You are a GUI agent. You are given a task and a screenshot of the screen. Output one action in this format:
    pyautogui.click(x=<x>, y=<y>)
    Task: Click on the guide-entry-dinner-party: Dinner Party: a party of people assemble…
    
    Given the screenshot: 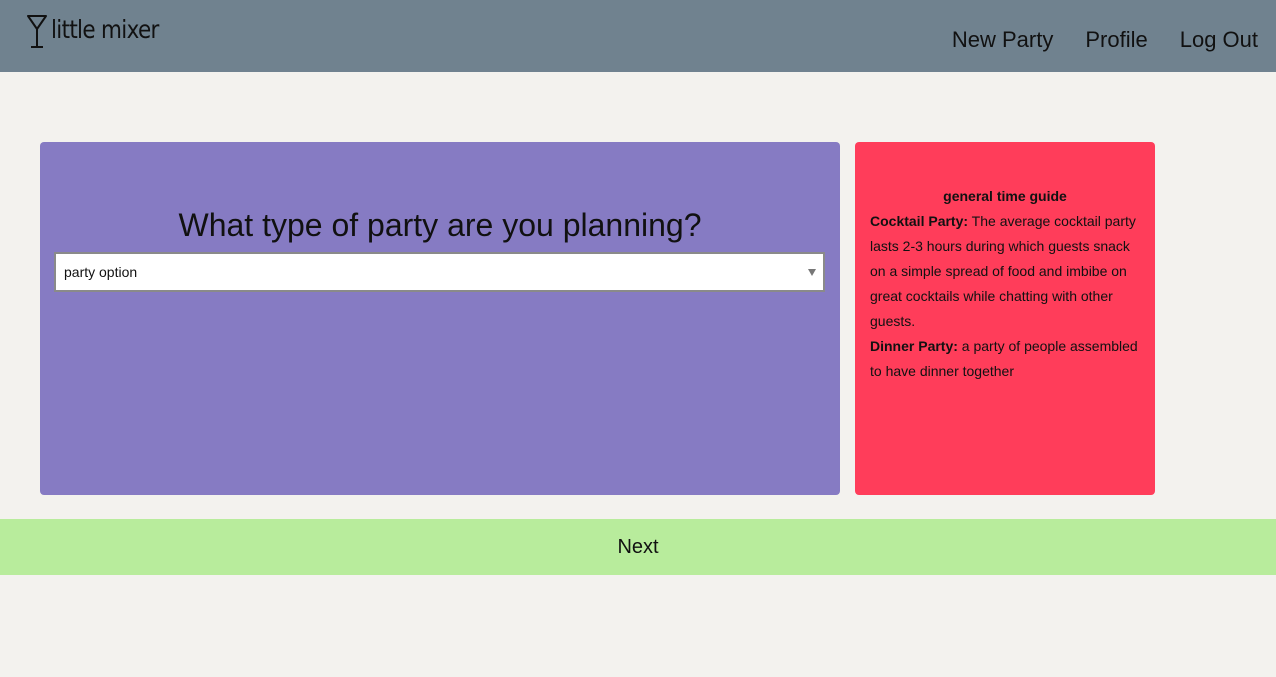 What is the action you would take?
    pyautogui.click(x=1005, y=359)
    